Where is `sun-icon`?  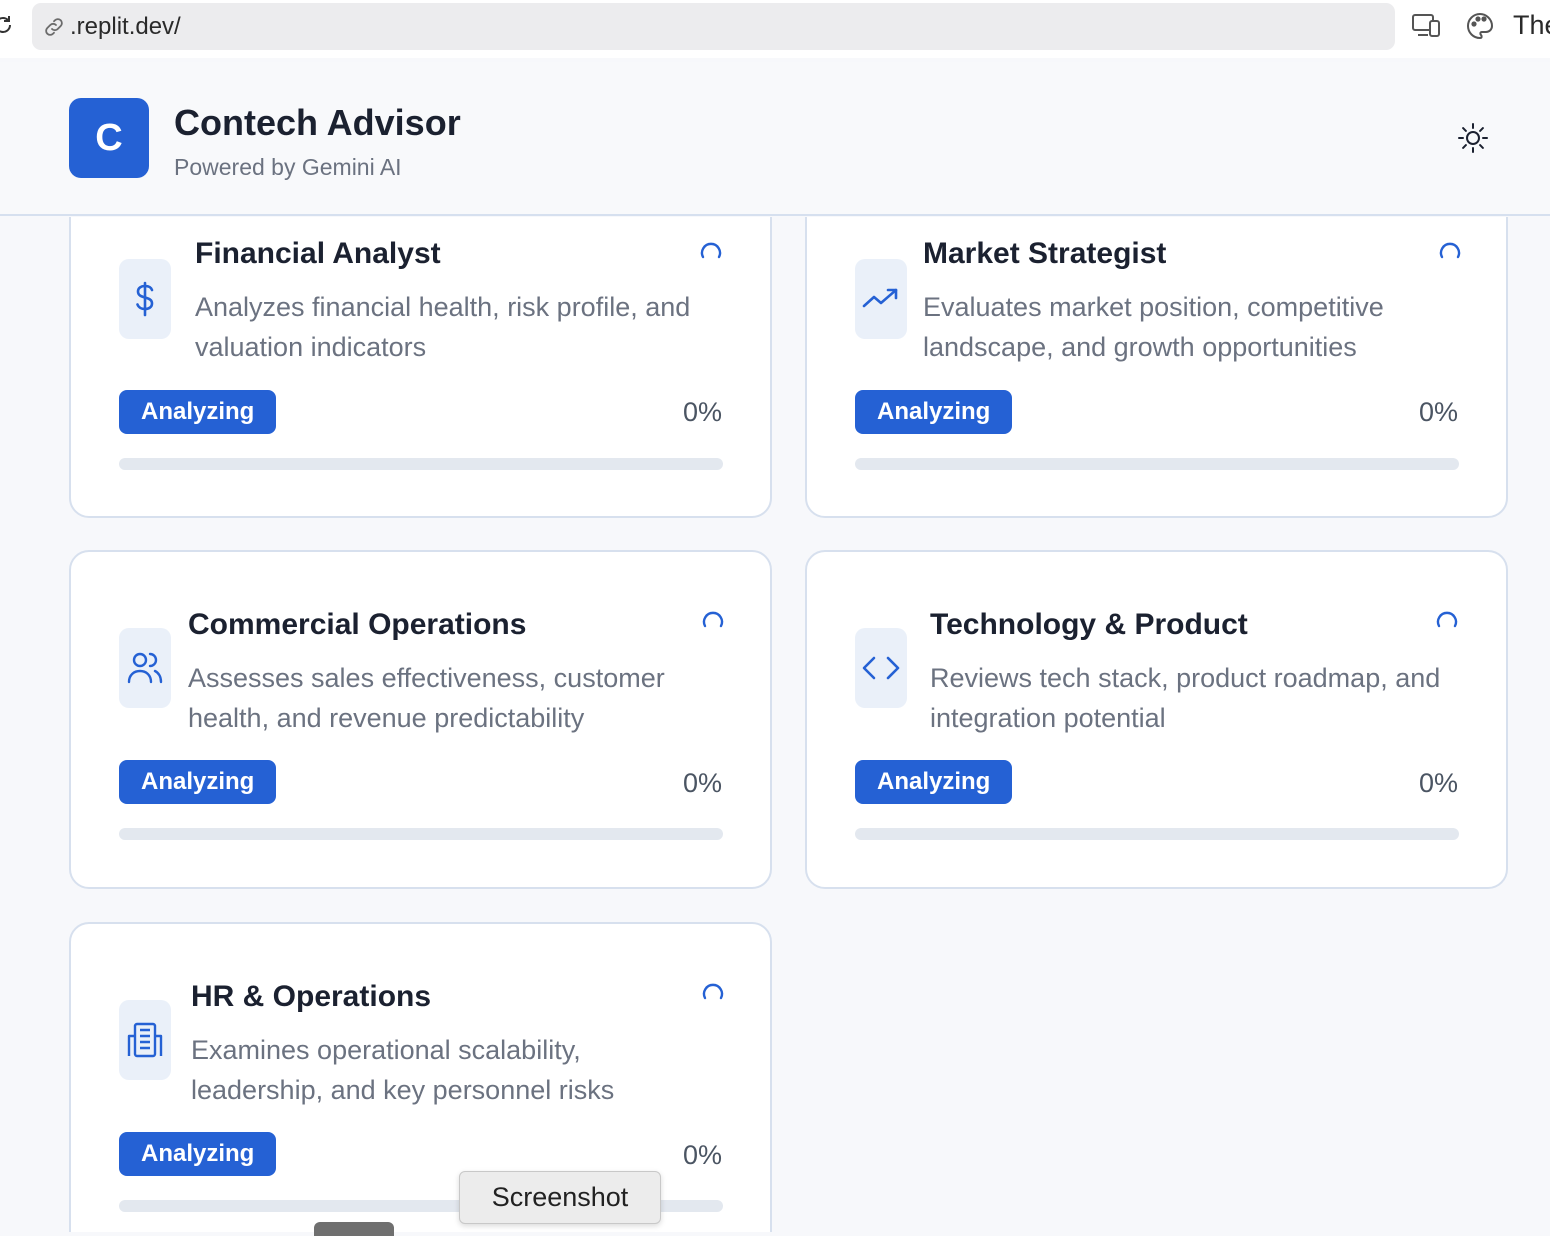
sun-icon is located at coordinates (1473, 138).